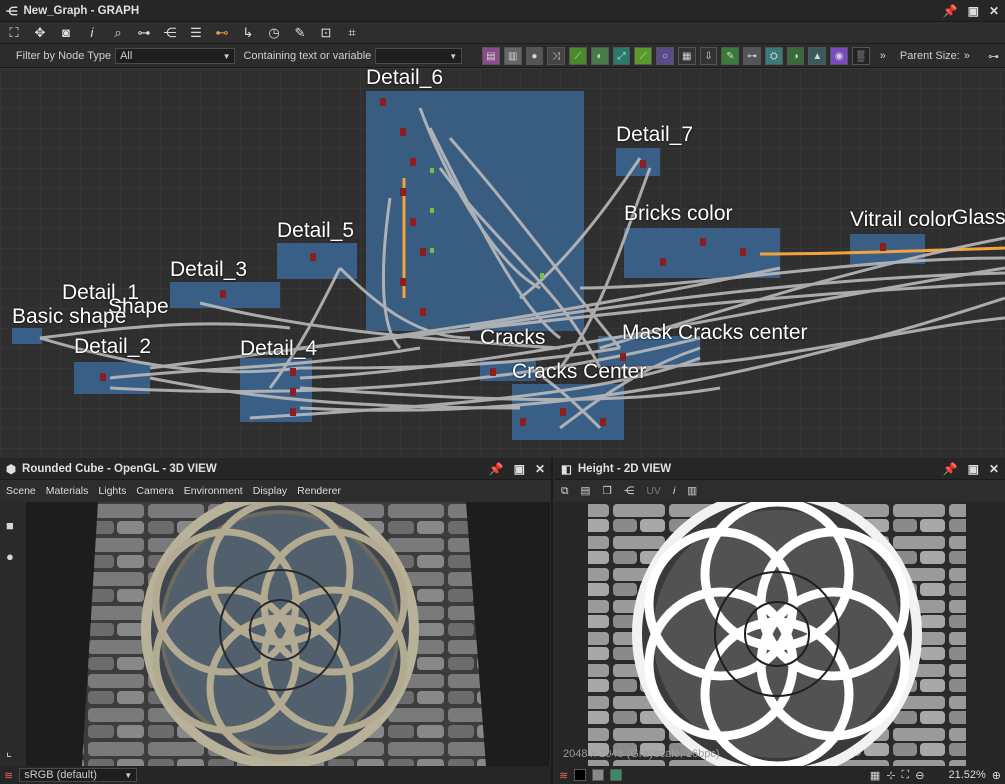  Describe the element at coordinates (213, 491) in the screenshot. I see `menu-environment: Environment` at that location.